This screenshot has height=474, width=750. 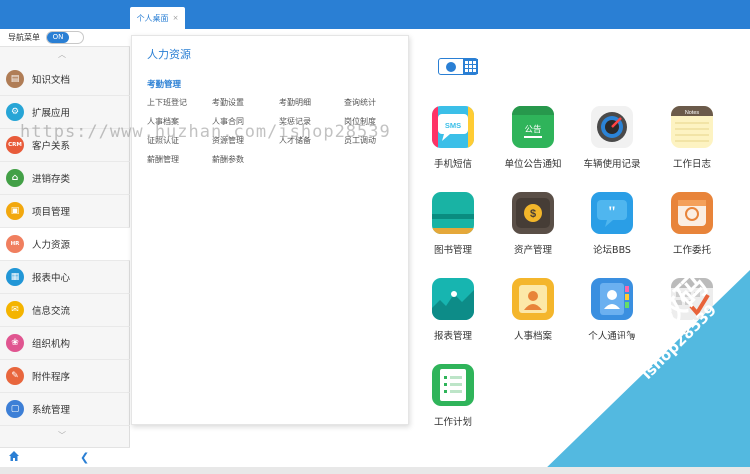 I want to click on app-label: 资产管理, so click(x=532, y=250).